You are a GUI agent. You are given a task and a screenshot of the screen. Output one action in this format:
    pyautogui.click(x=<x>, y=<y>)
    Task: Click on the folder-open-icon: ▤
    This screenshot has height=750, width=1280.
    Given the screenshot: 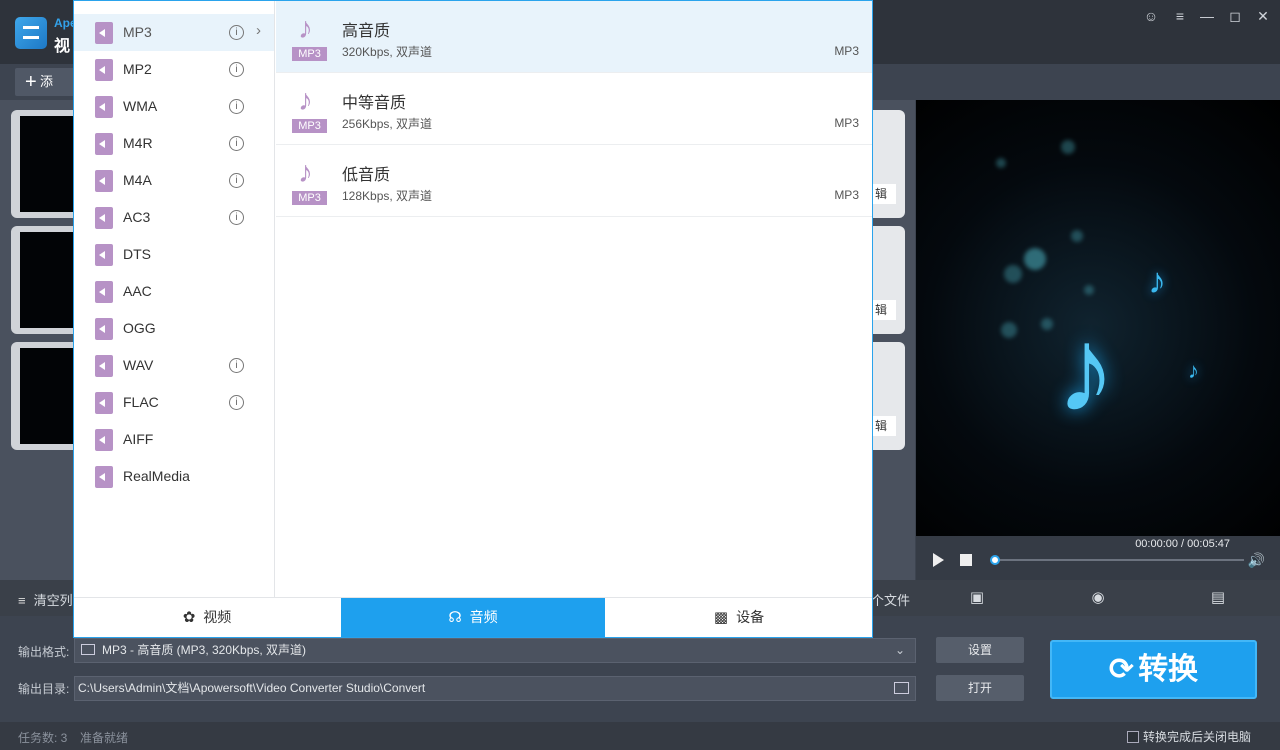 What is the action you would take?
    pyautogui.click(x=1218, y=598)
    